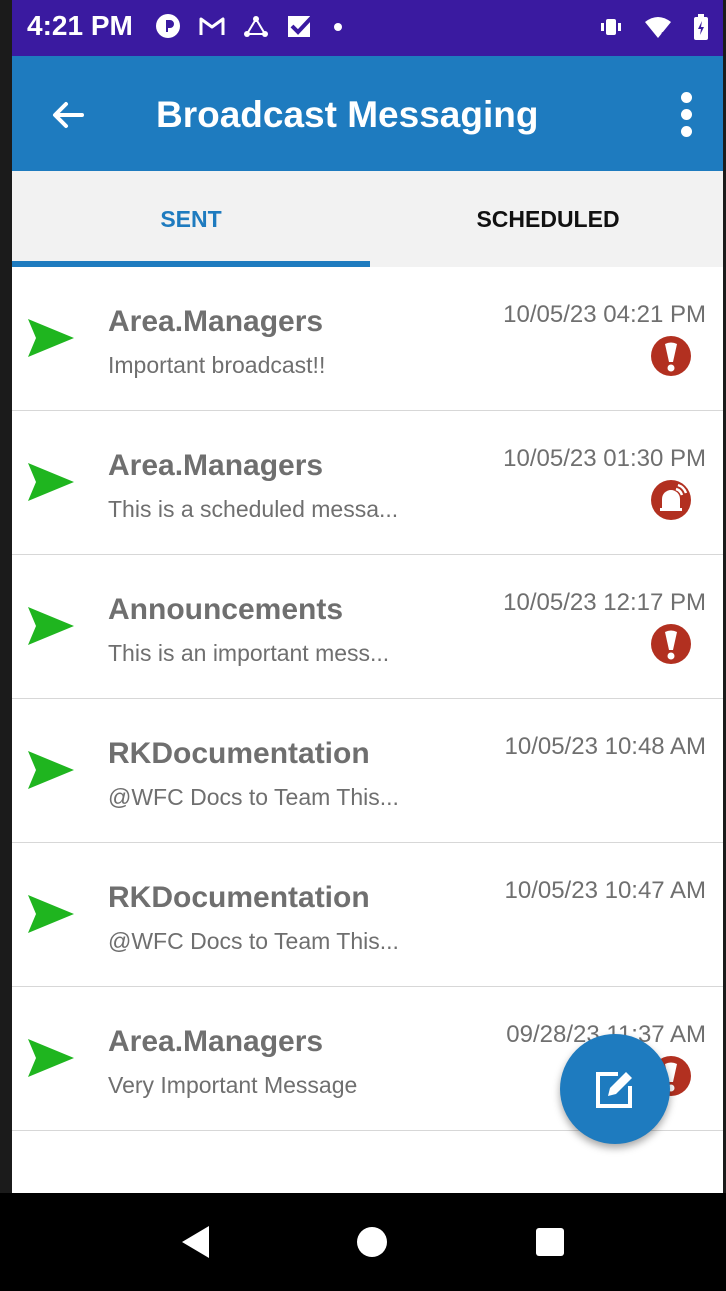 This screenshot has height=1291, width=726. Describe the element at coordinates (605, 890) in the screenshot. I see `message-time: 10/05/23 10:47 AM` at that location.